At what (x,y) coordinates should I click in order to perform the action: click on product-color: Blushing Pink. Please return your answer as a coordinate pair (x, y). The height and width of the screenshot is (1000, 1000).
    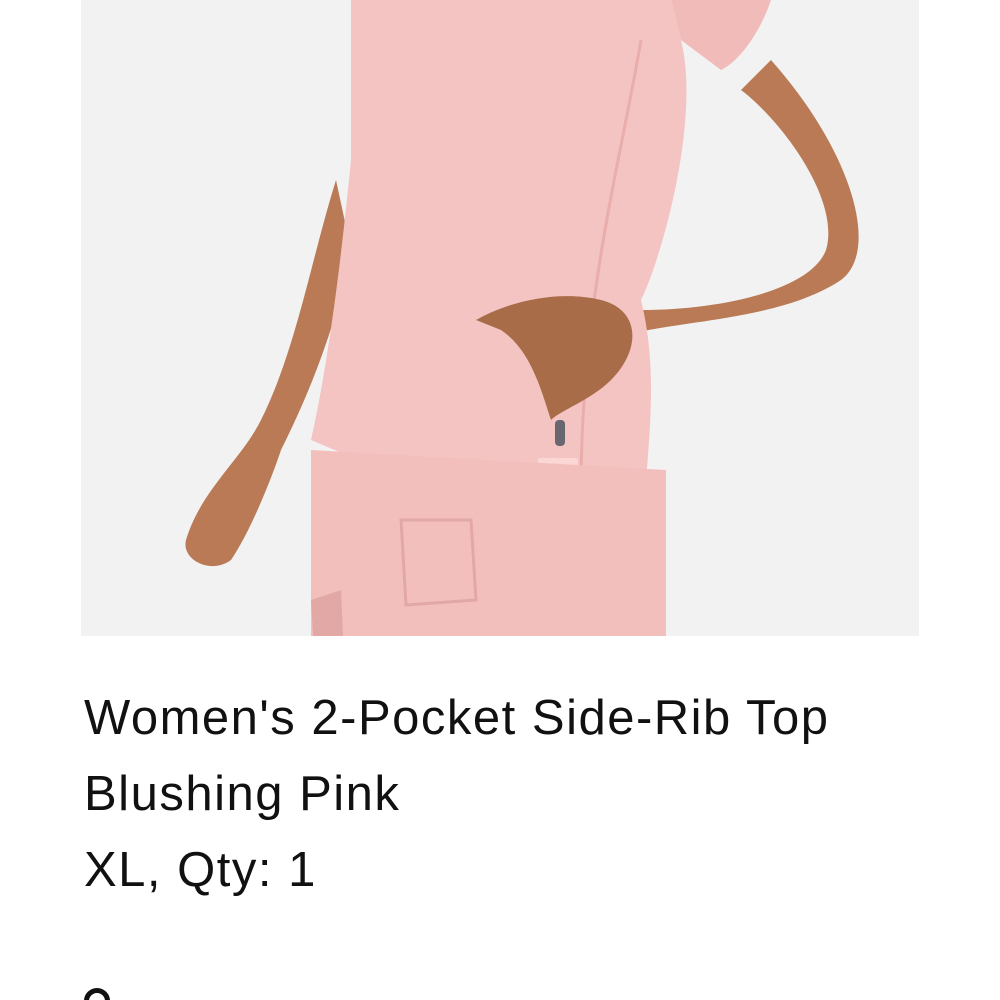
    Looking at the image, I should click on (242, 794).